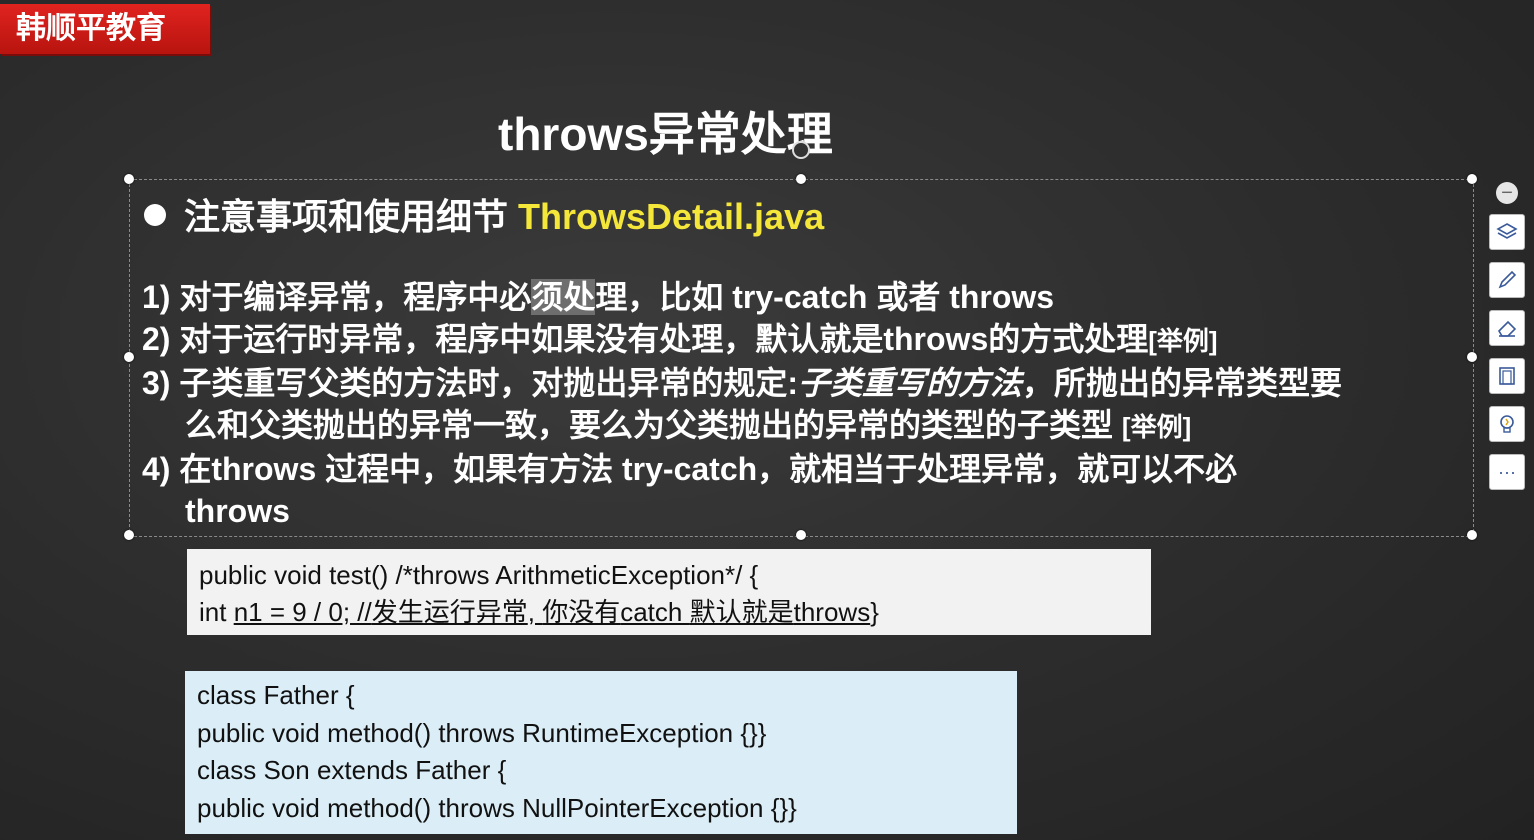 This screenshot has width=1534, height=840. I want to click on code1-line2-a: int, so click(216, 612).